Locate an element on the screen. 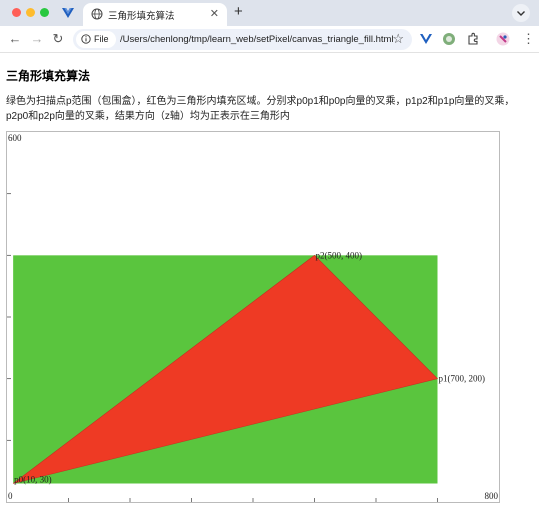 The height and width of the screenshot is (521, 539). forward-arrow-icon: → is located at coordinates (37, 39).